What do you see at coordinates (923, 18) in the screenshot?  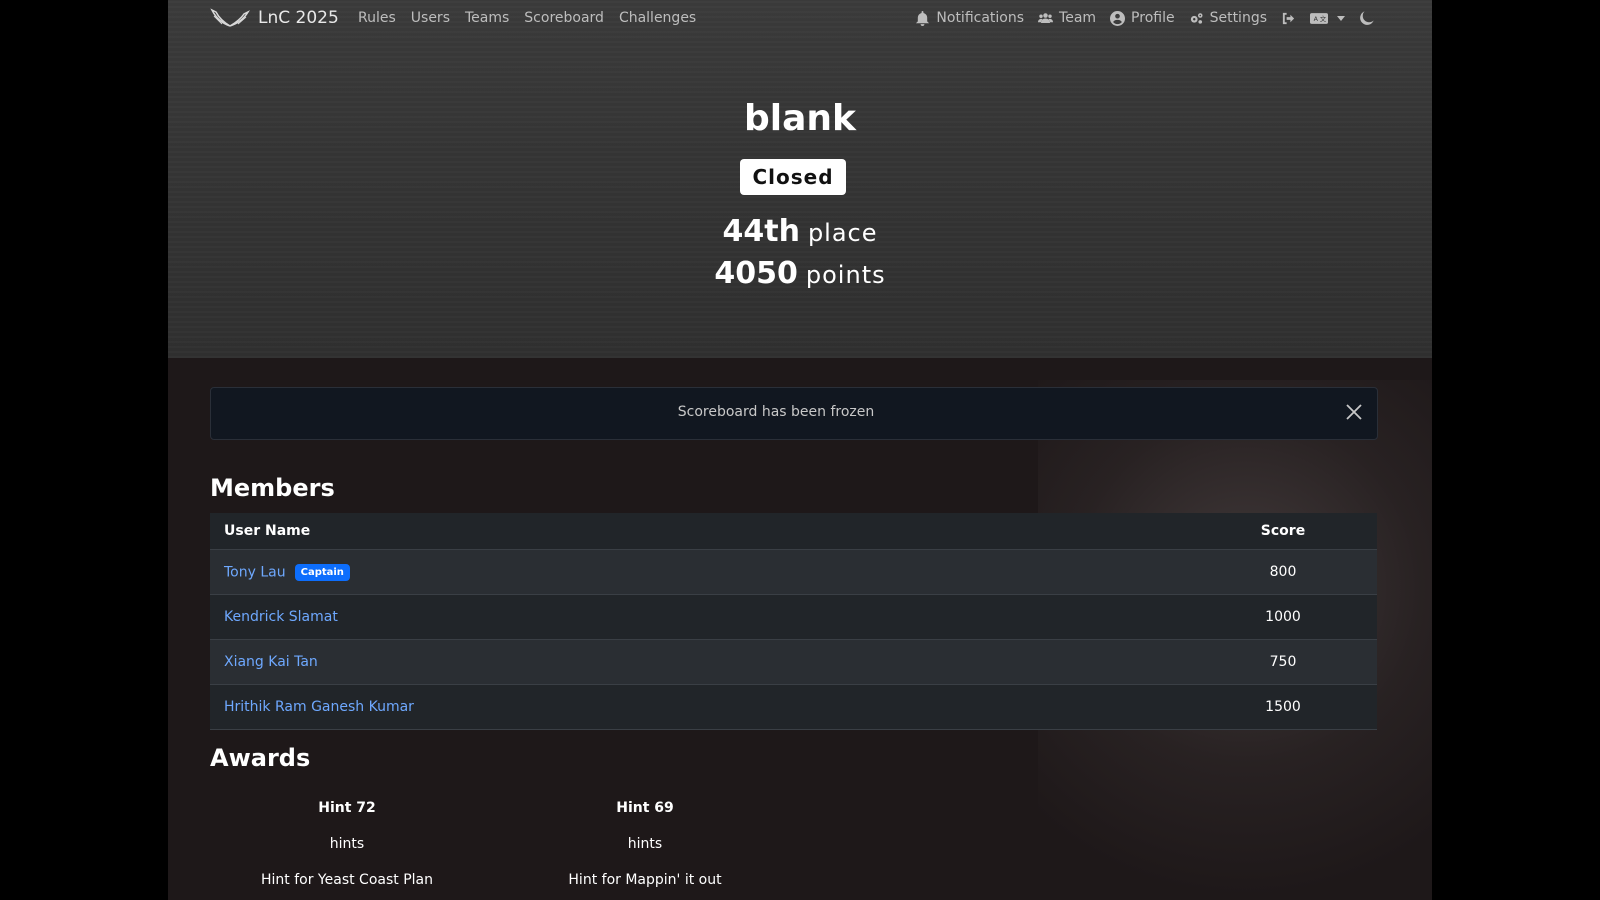 I see `bell-icon` at bounding box center [923, 18].